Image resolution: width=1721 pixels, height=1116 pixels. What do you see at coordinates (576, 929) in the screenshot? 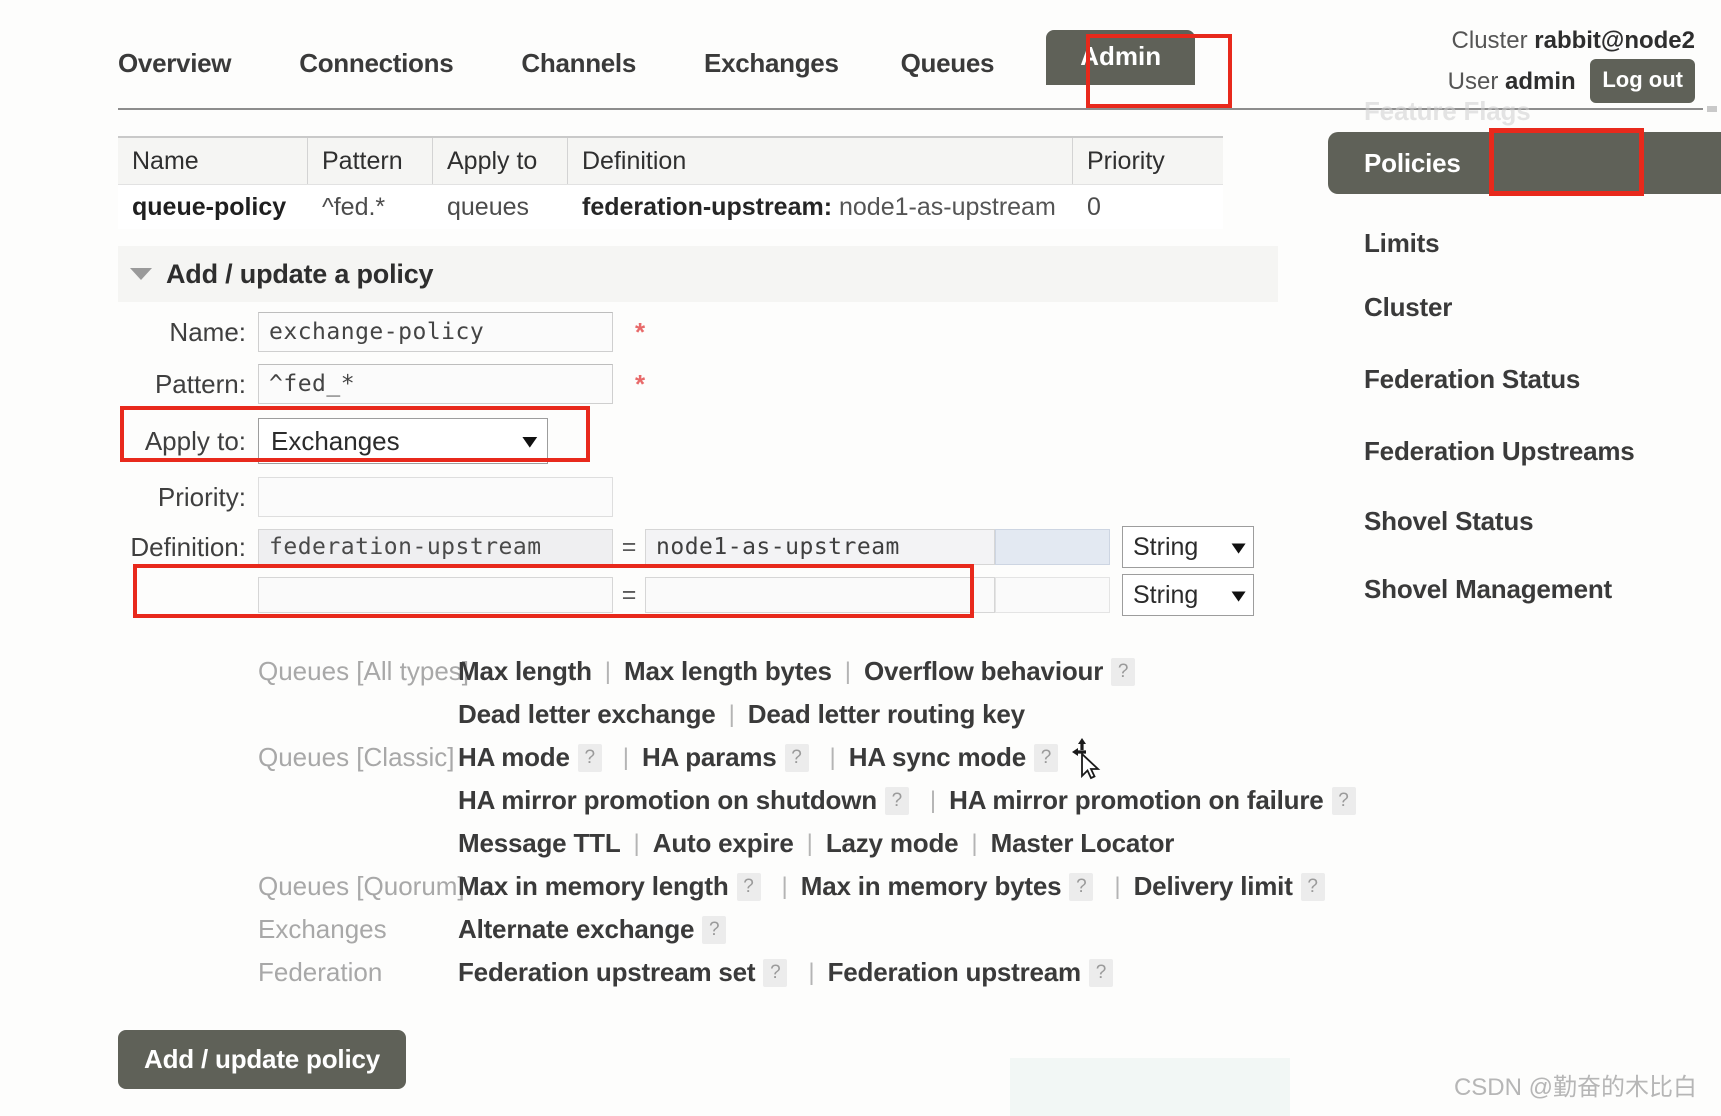
I see `param-link-alternate-exchange: Alternate exchange` at bounding box center [576, 929].